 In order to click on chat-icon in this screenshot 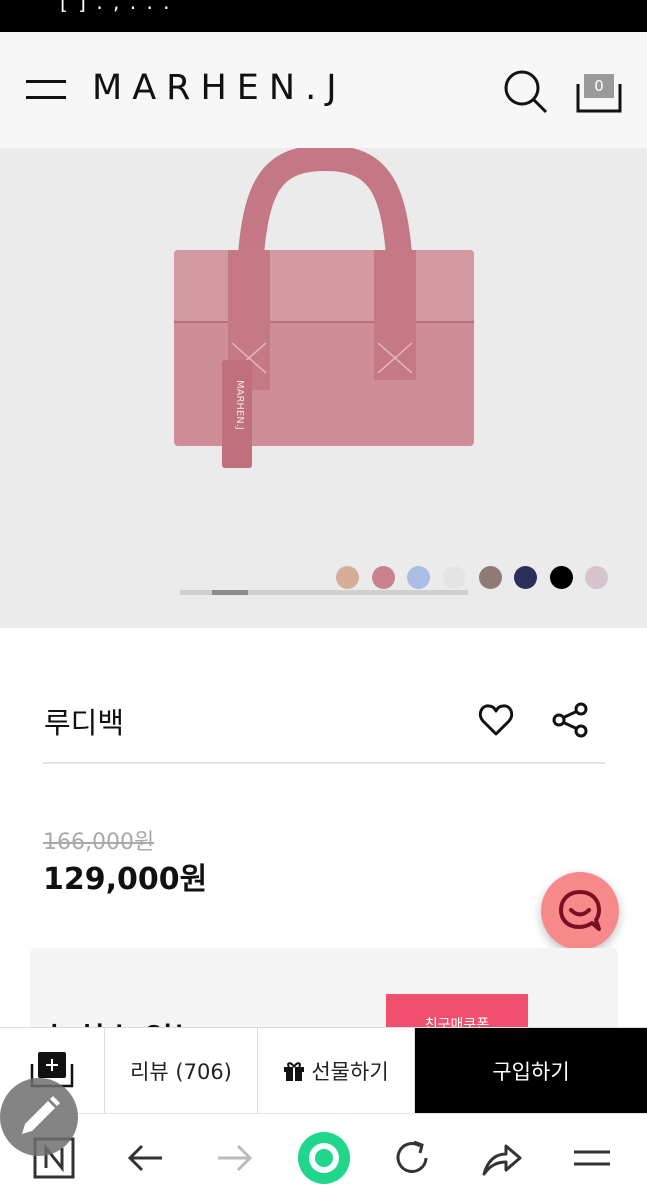, I will do `click(580, 910)`.